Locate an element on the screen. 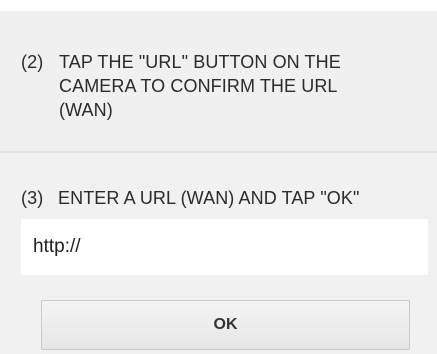  url-input is located at coordinates (224, 247).